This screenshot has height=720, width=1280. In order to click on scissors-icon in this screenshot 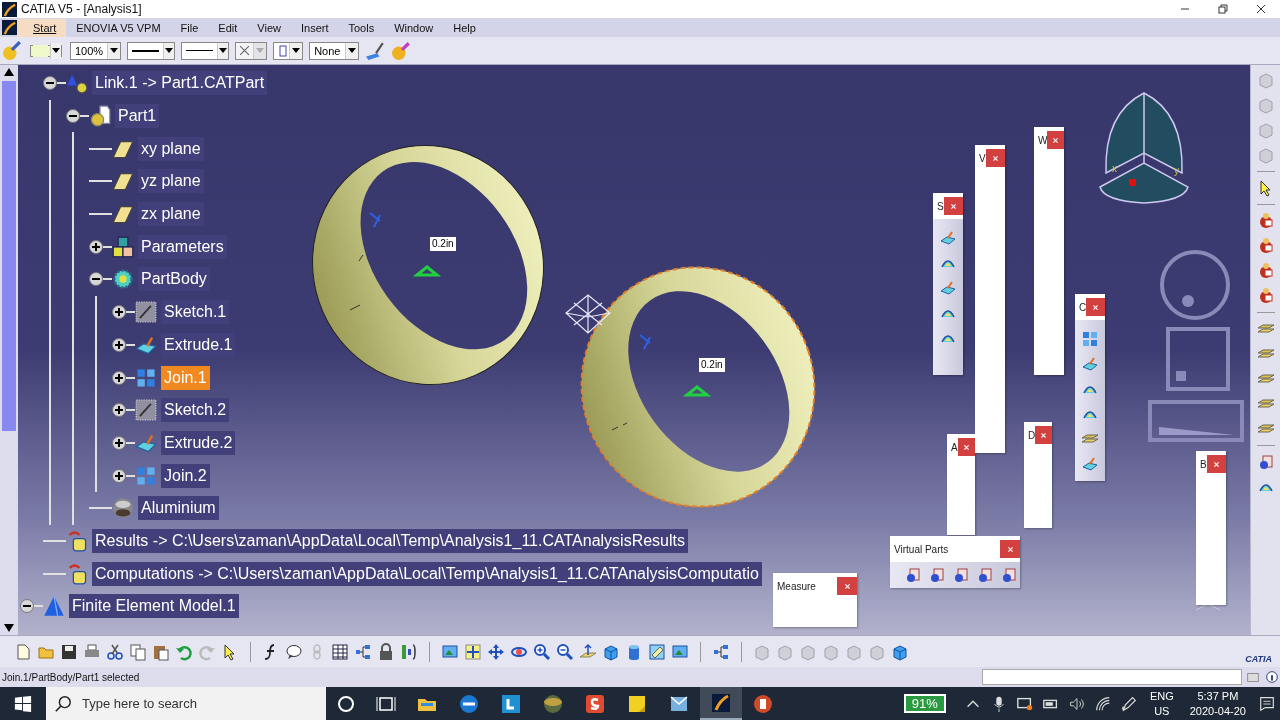, I will do `click(115, 651)`.